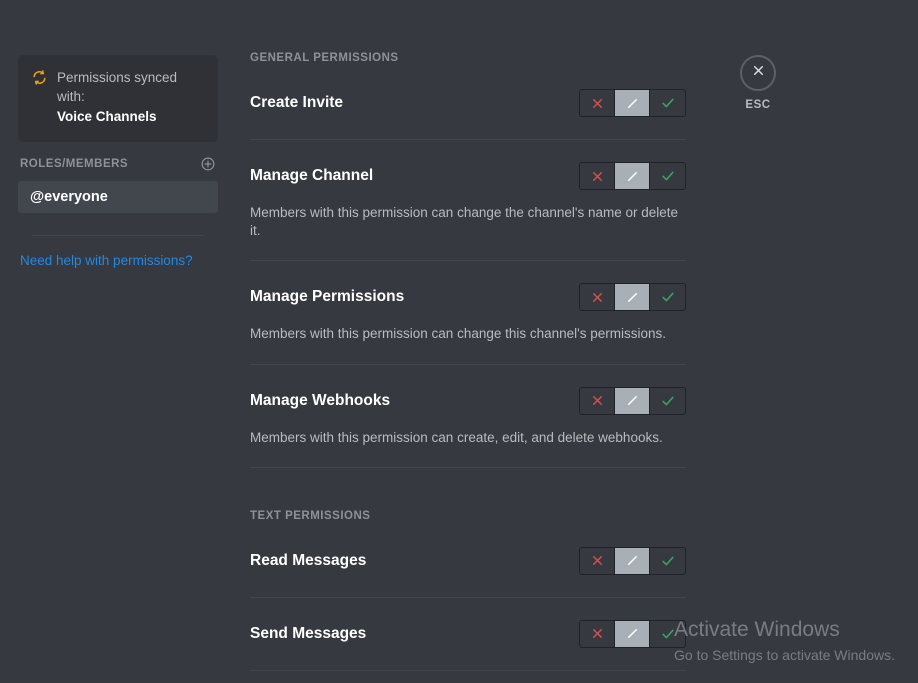 The image size is (918, 683). I want to click on permission-row: Send Messages, so click(468, 634).